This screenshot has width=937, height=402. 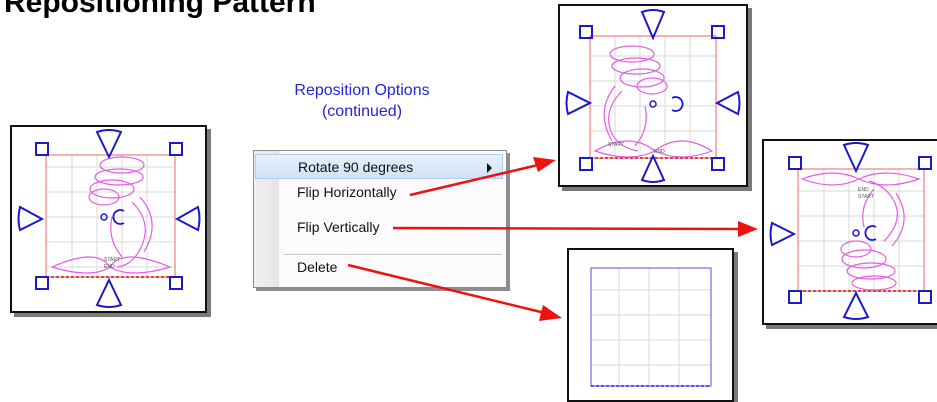 I want to click on arrow-delete, so click(x=446, y=289).